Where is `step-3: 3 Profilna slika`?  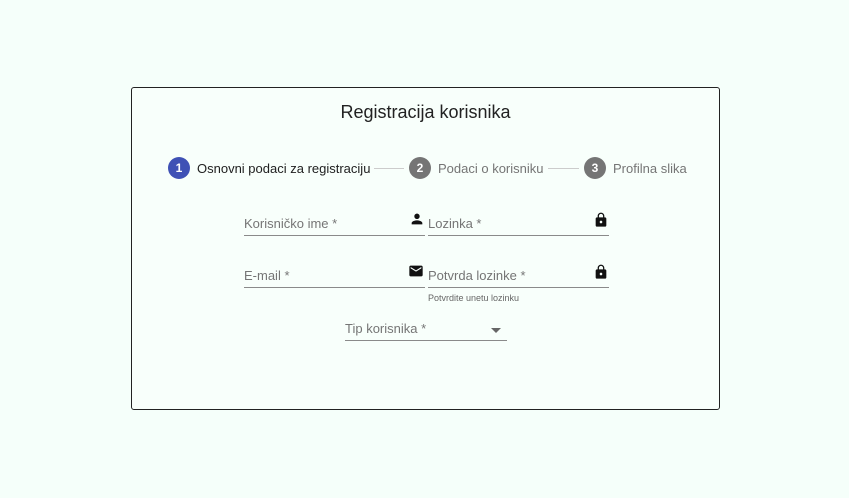 step-3: 3 Profilna slika is located at coordinates (635, 168).